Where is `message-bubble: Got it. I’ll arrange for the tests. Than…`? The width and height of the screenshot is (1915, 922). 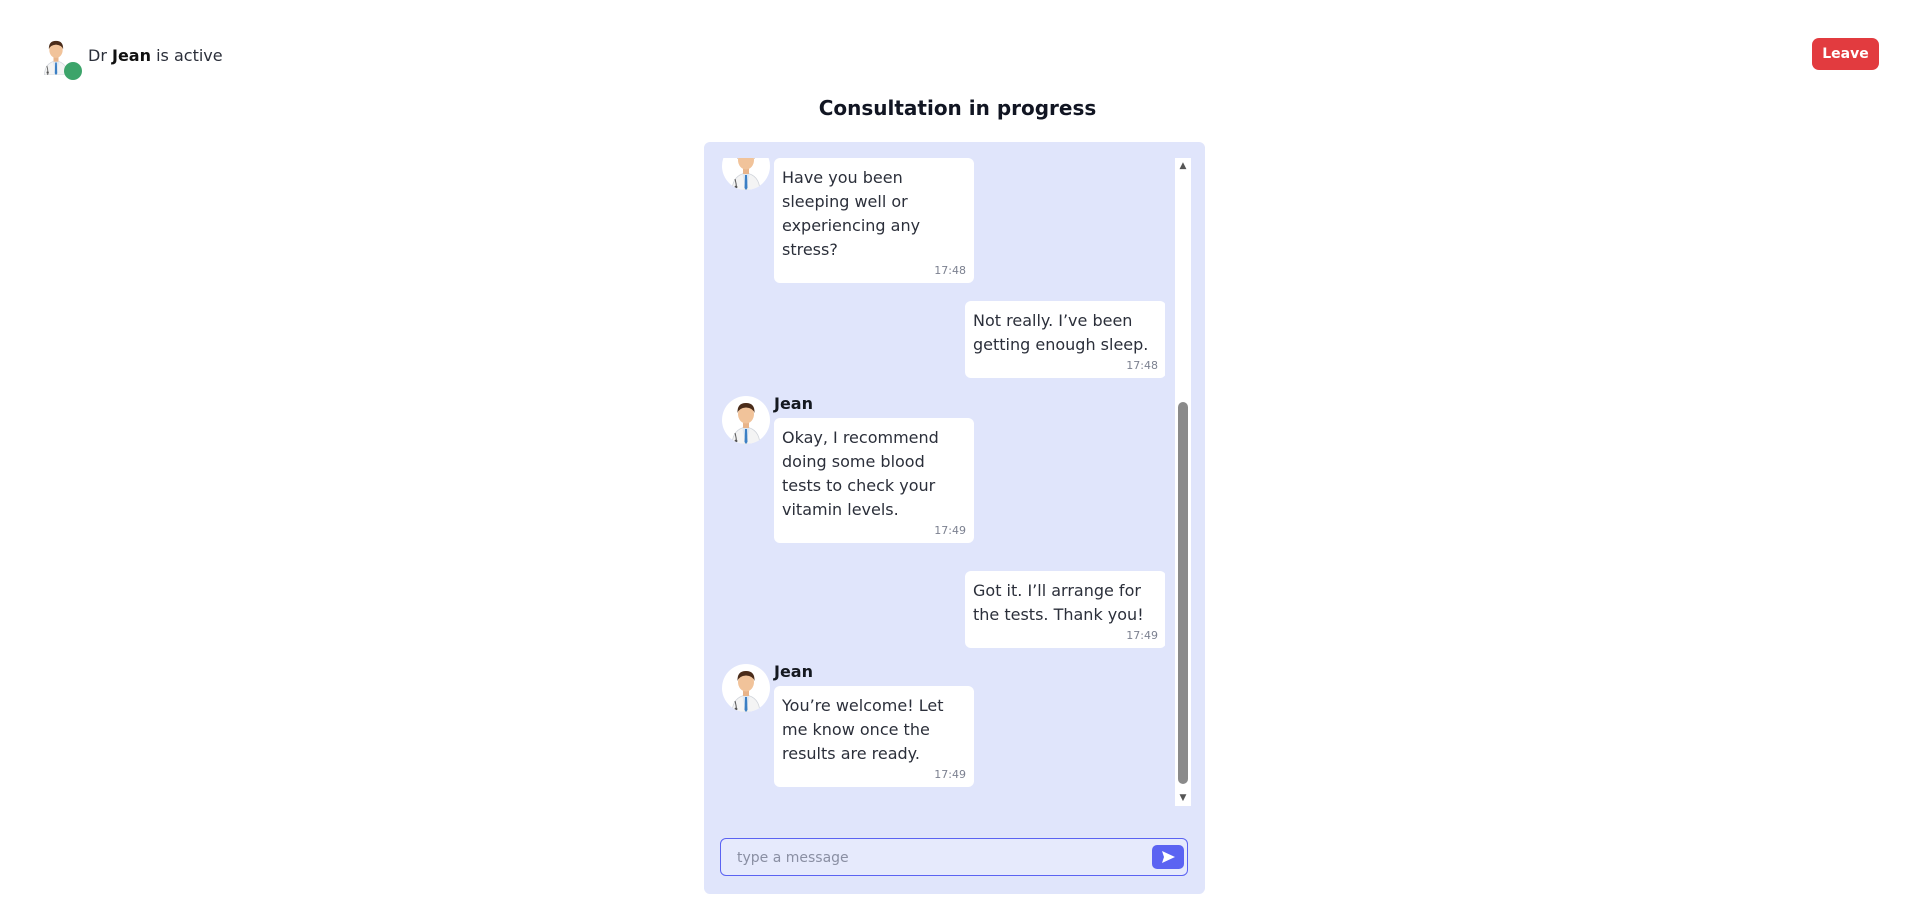
message-bubble: Got it. I’ll arrange for the tests. Than… is located at coordinates (1065, 609).